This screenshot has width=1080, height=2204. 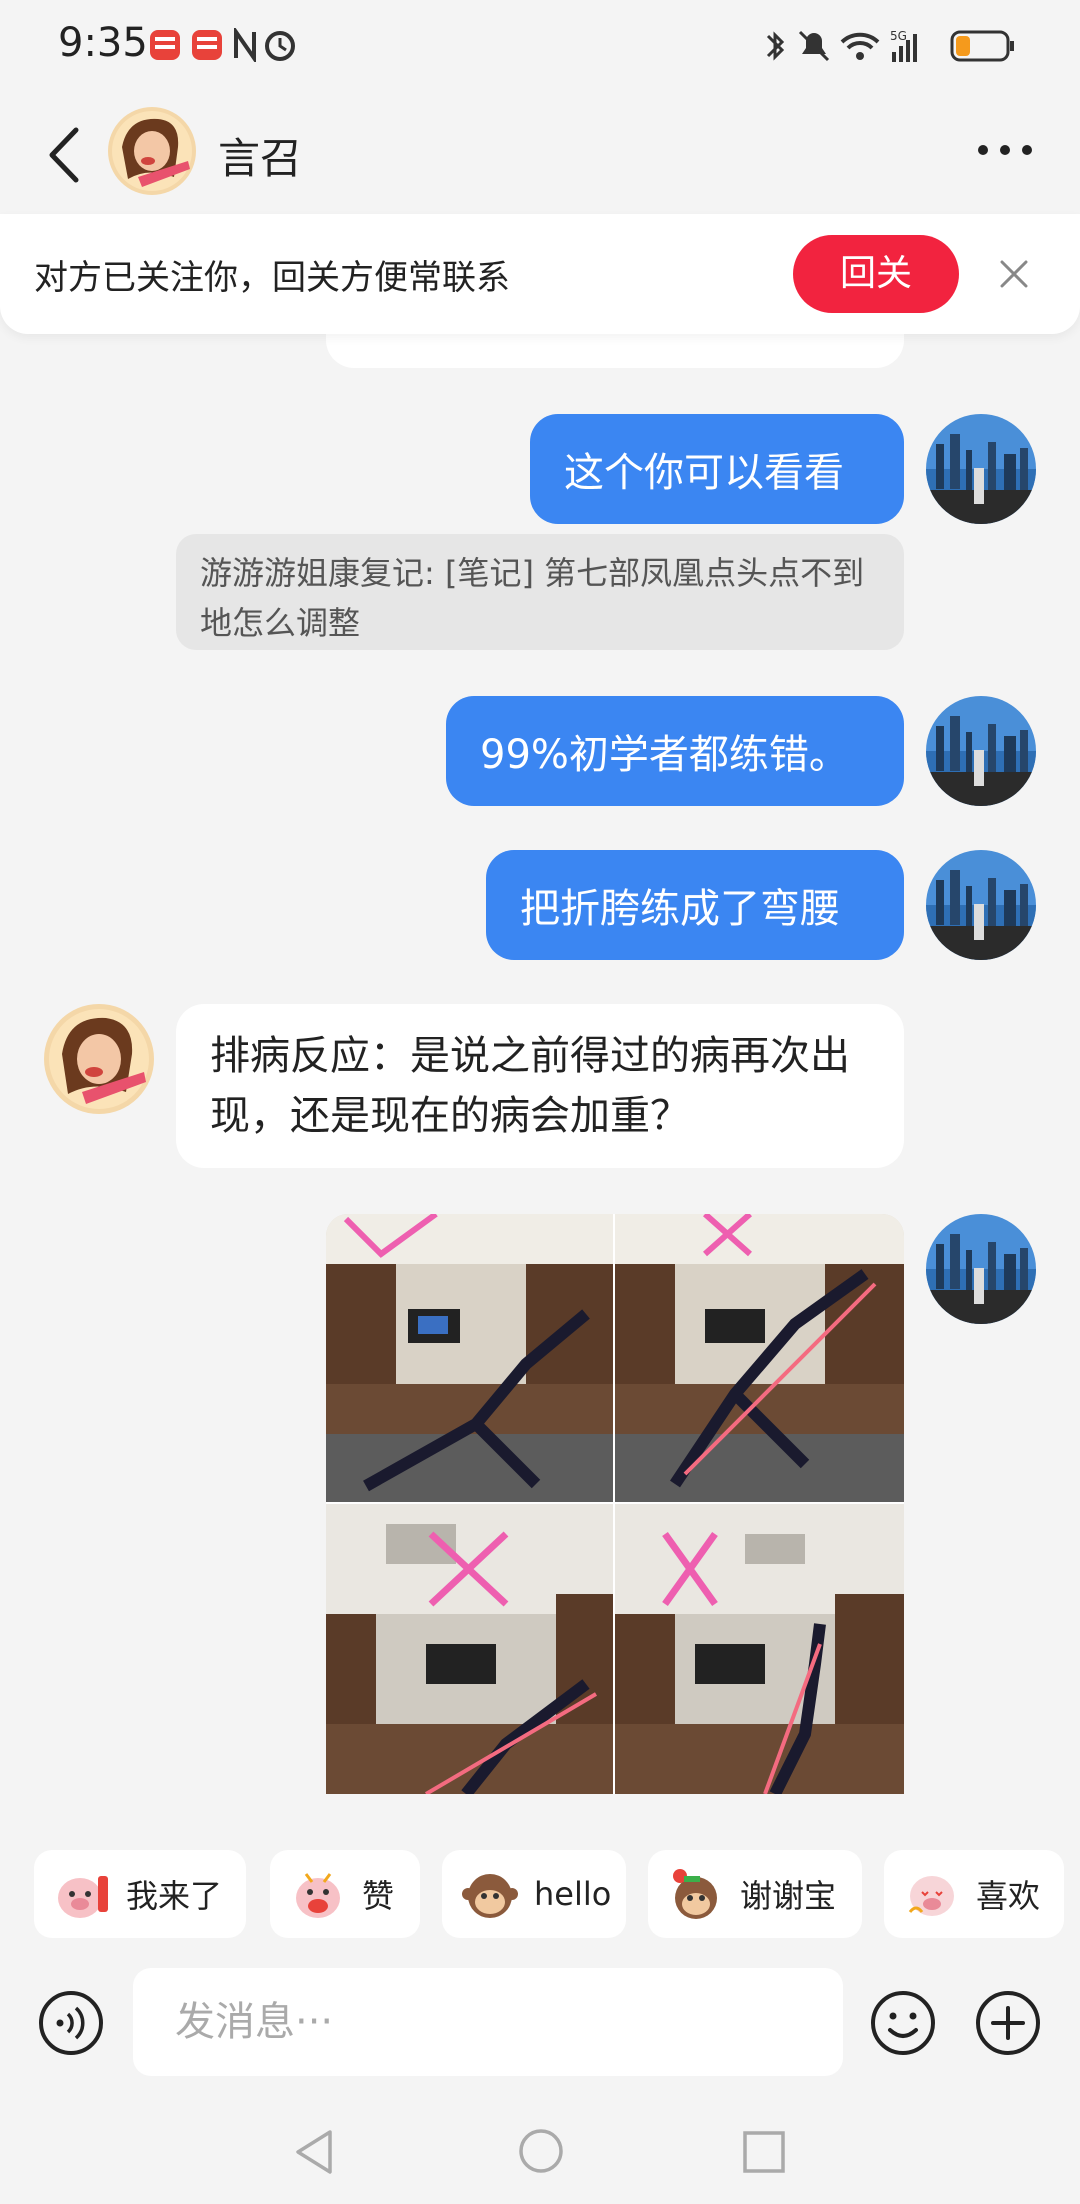 I want to click on chat-header: 言召, so click(x=540, y=154).